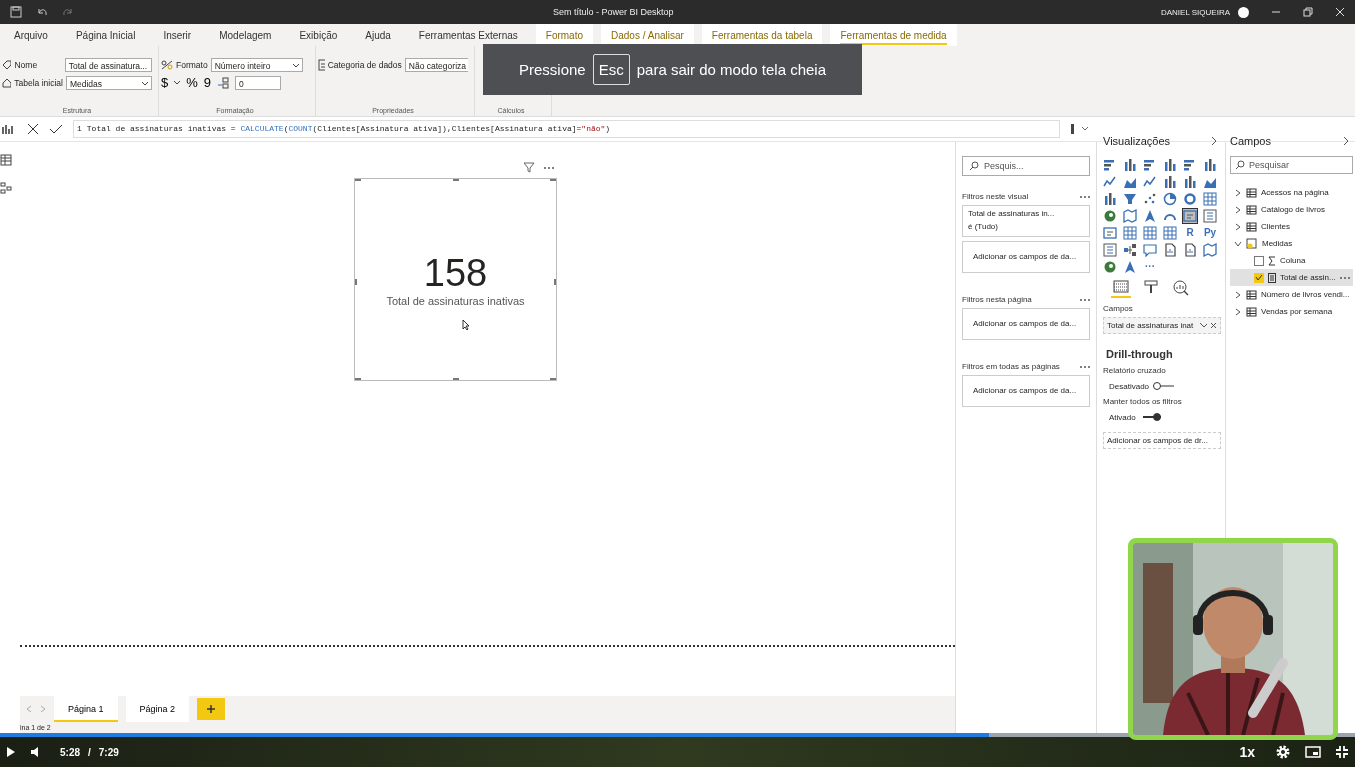 This screenshot has width=1355, height=767. What do you see at coordinates (529, 167) in the screenshot?
I see `filter-icon` at bounding box center [529, 167].